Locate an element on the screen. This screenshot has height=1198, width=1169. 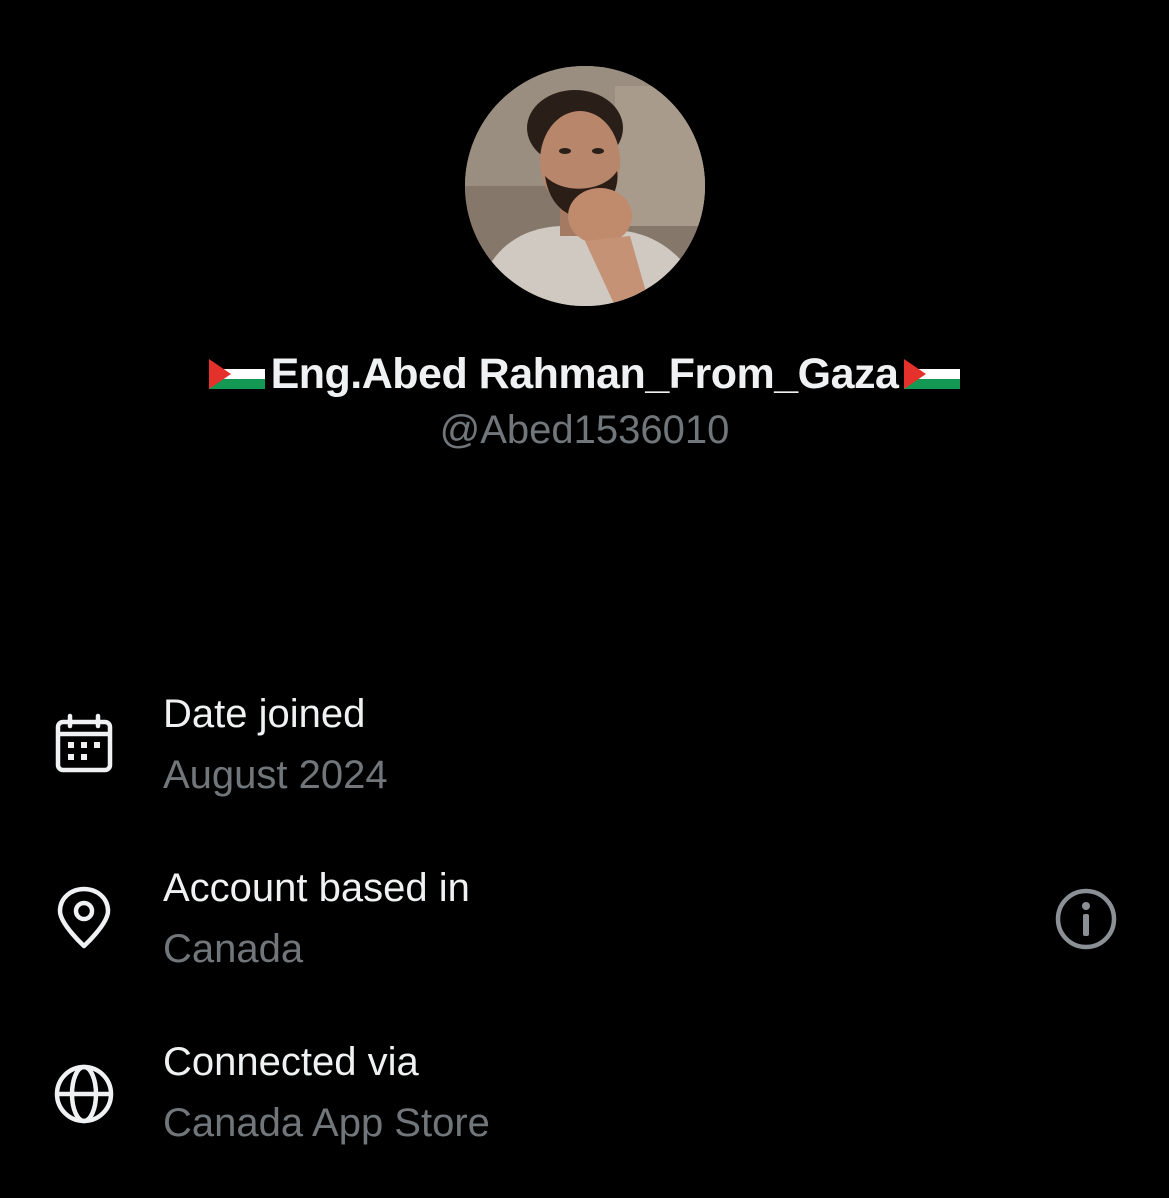
profile-avatar is located at coordinates (585, 186).